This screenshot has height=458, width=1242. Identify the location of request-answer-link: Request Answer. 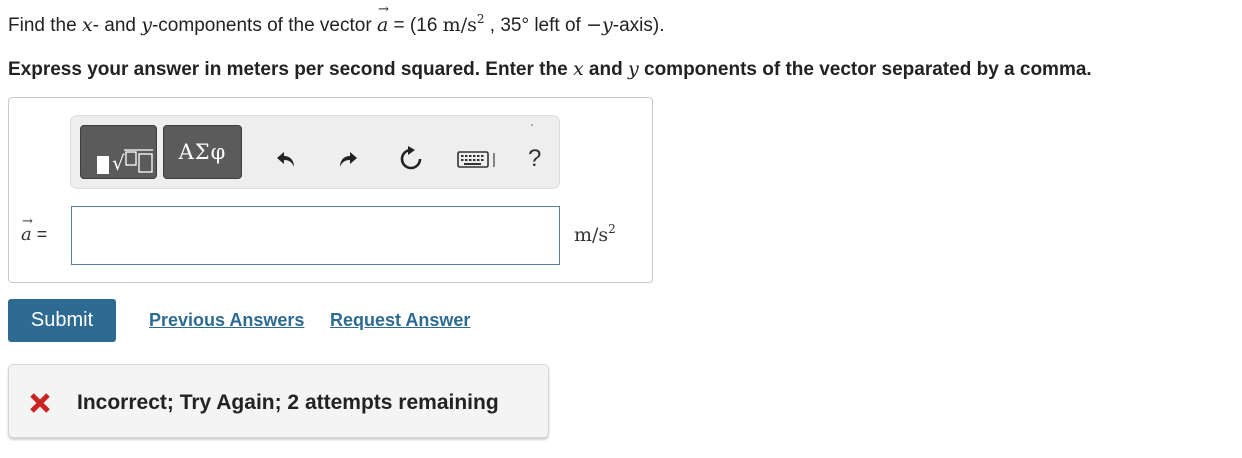
(400, 320).